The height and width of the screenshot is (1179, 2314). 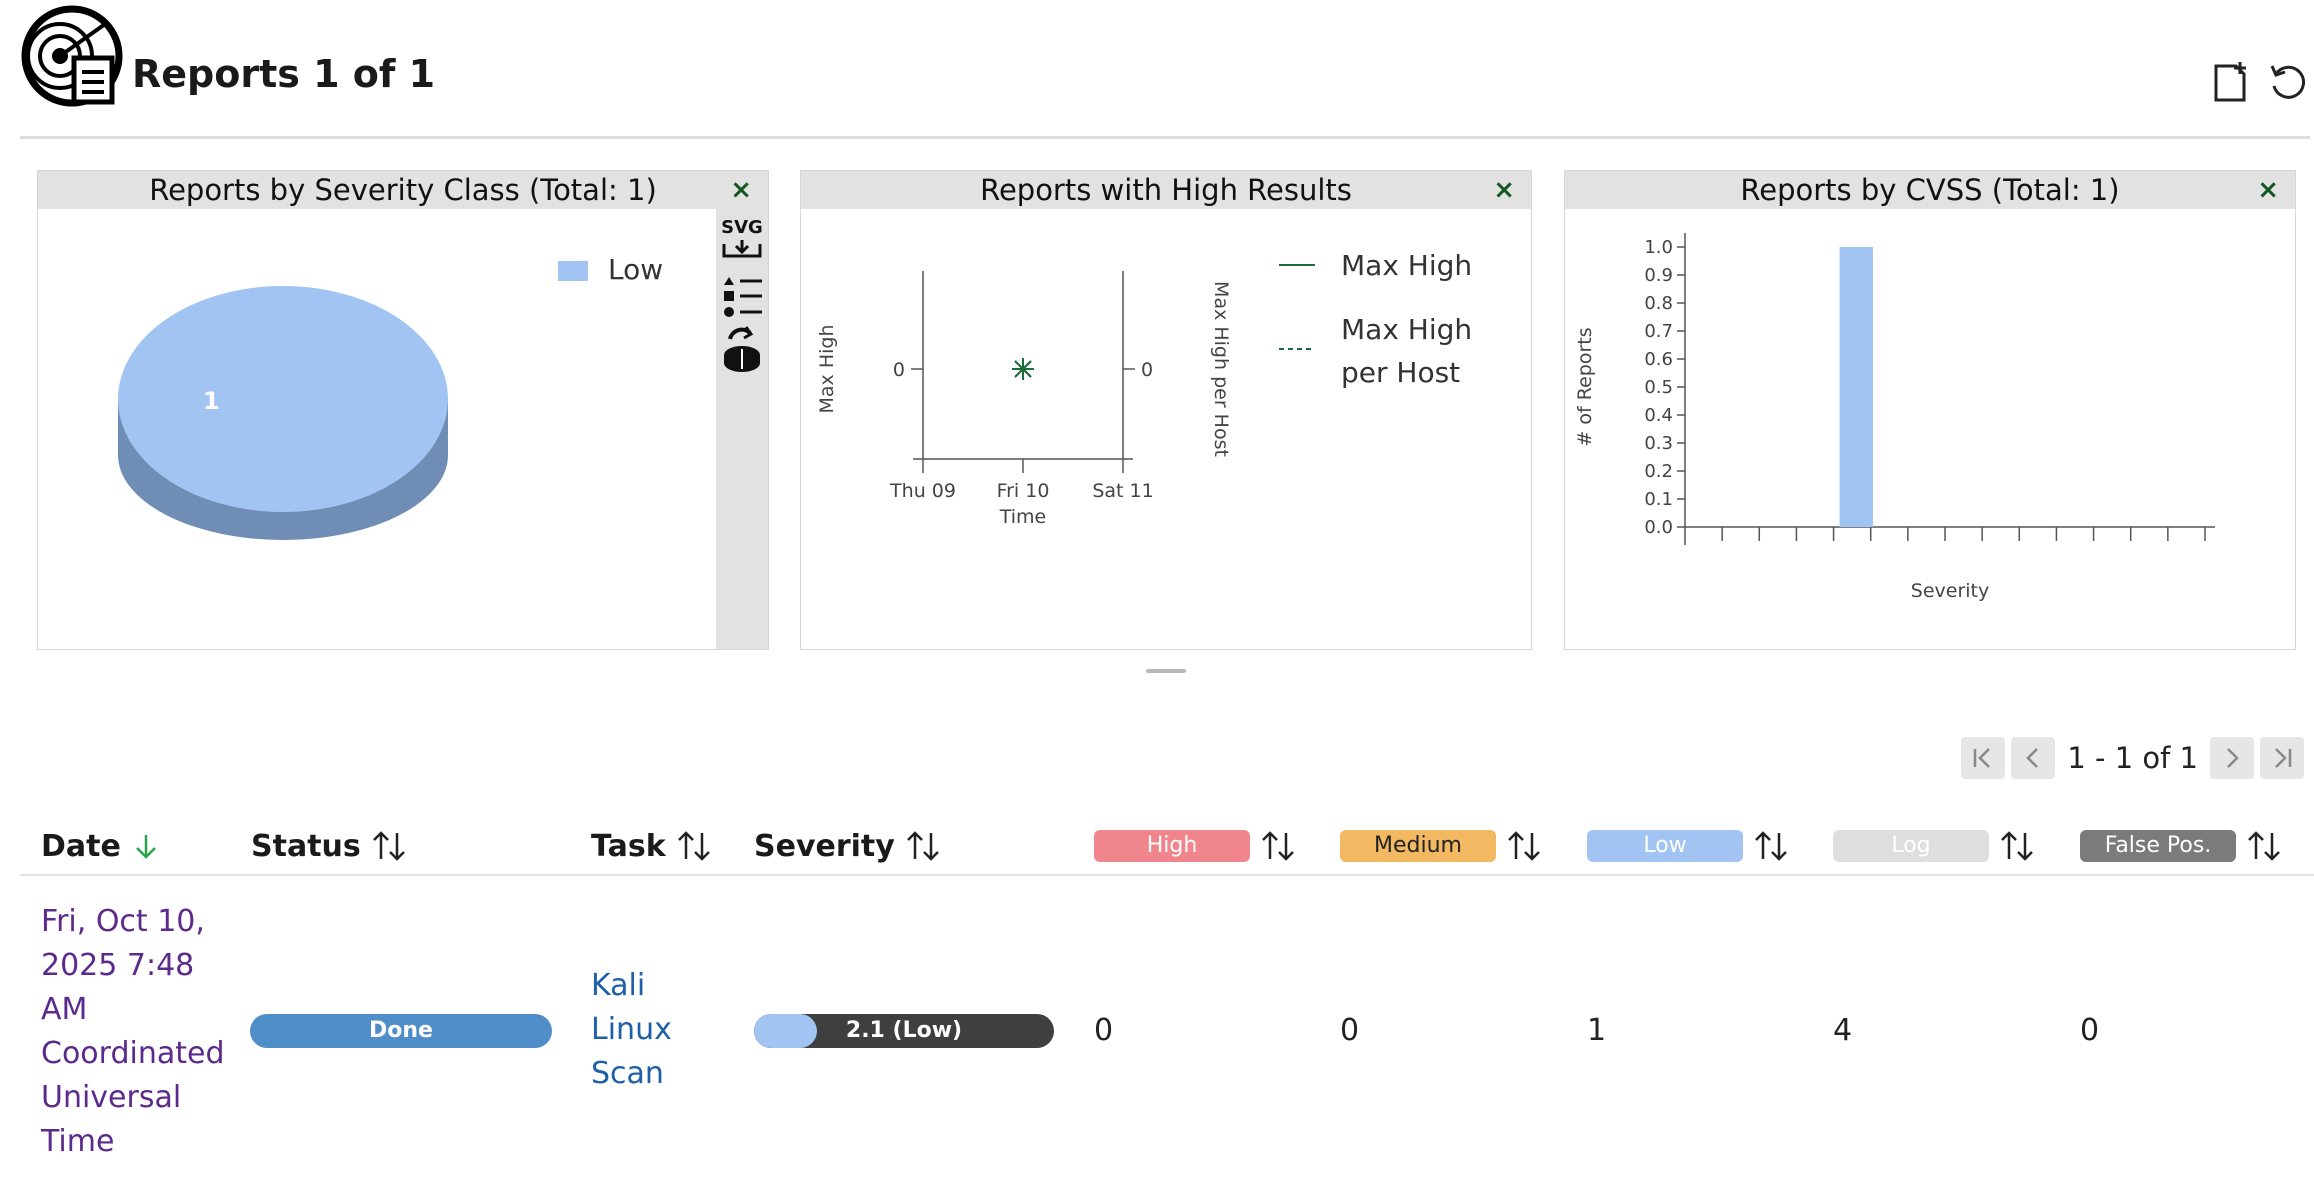 I want to click on task-name-line: Linux, so click(x=631, y=1029).